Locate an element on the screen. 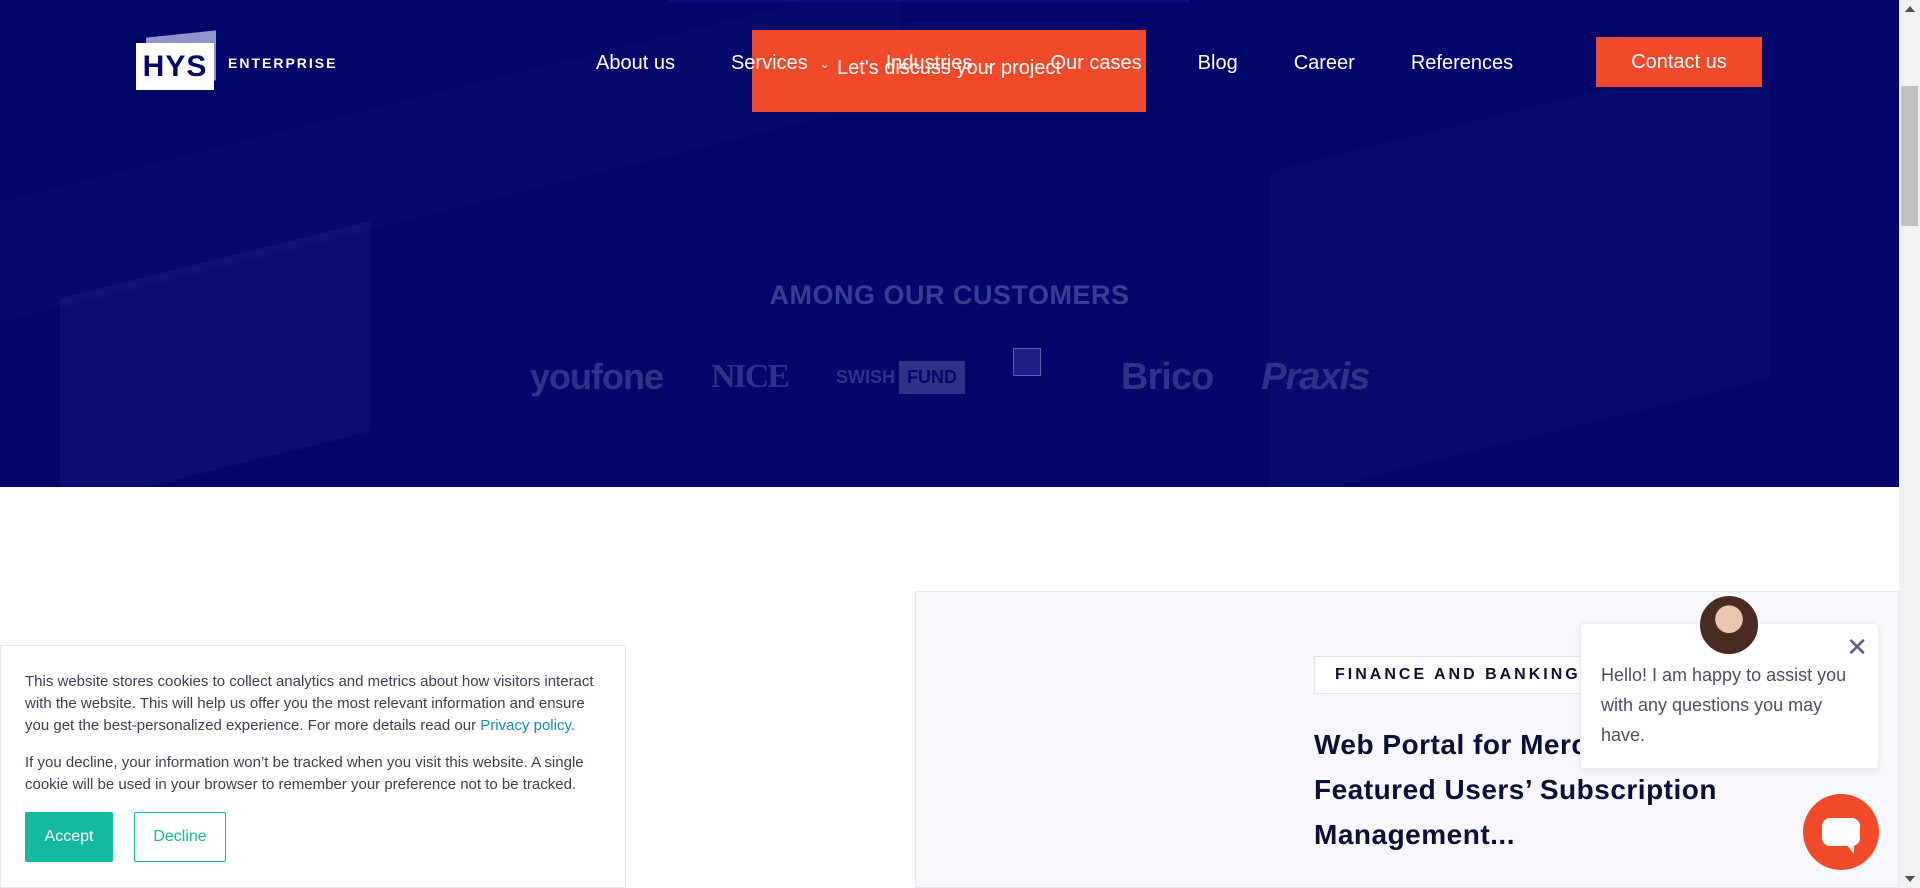 The height and width of the screenshot is (888, 1920). chat-launcher-button is located at coordinates (1841, 832).